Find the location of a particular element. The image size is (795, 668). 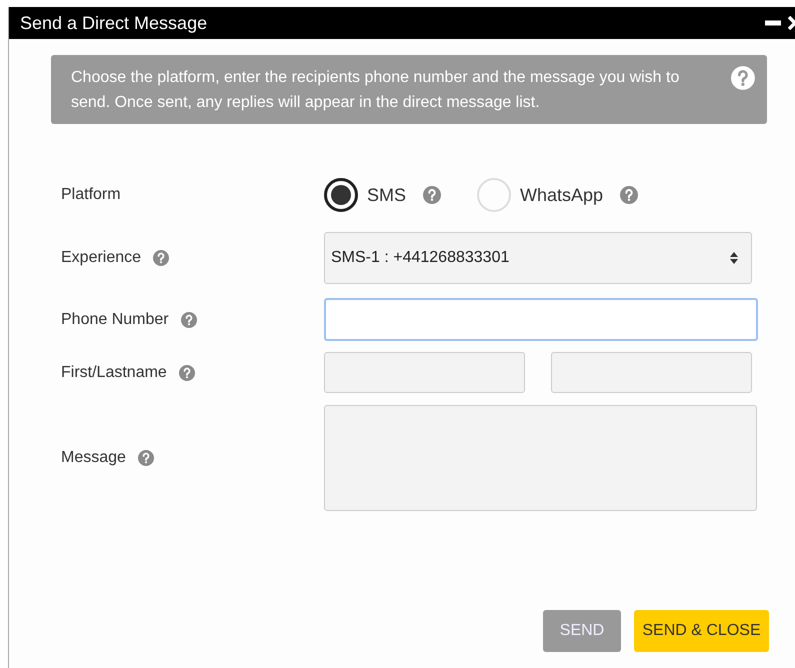

field-label: Platform is located at coordinates (91, 195).